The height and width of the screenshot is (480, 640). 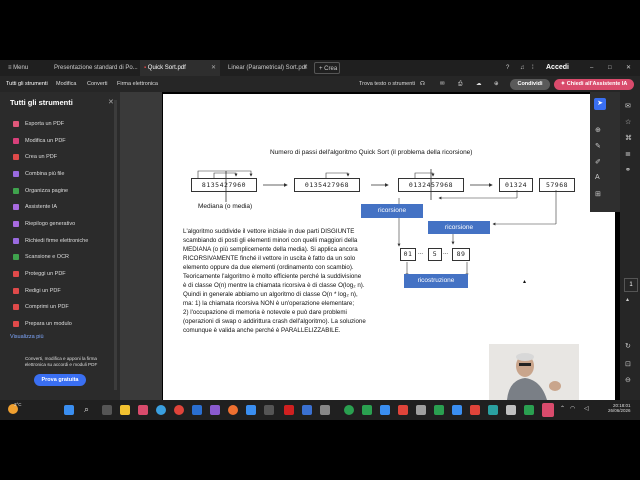 What do you see at coordinates (610, 68) in the screenshot?
I see `maximize-icon: □` at bounding box center [610, 68].